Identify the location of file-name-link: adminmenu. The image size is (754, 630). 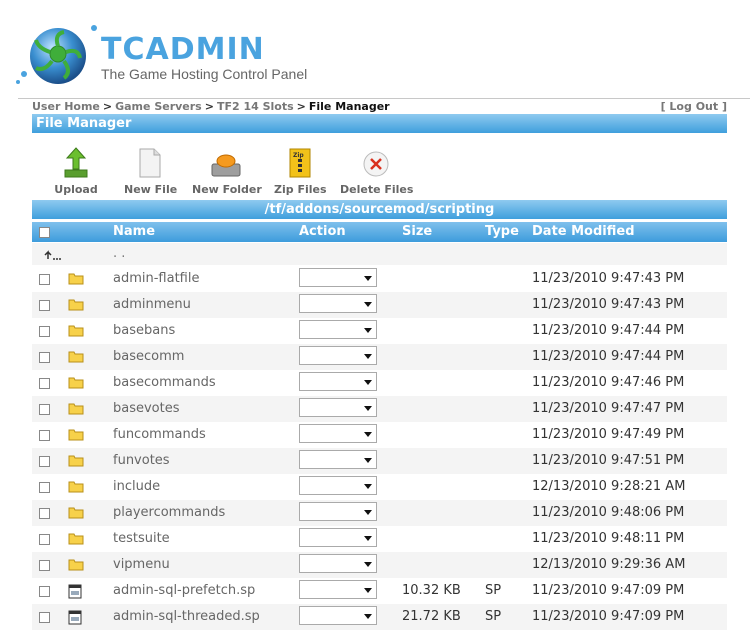
(152, 304).